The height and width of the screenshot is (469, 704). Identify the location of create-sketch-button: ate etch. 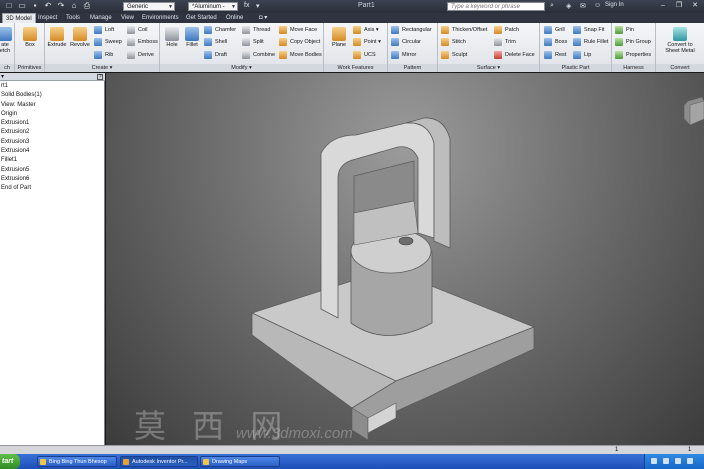
(8, 39).